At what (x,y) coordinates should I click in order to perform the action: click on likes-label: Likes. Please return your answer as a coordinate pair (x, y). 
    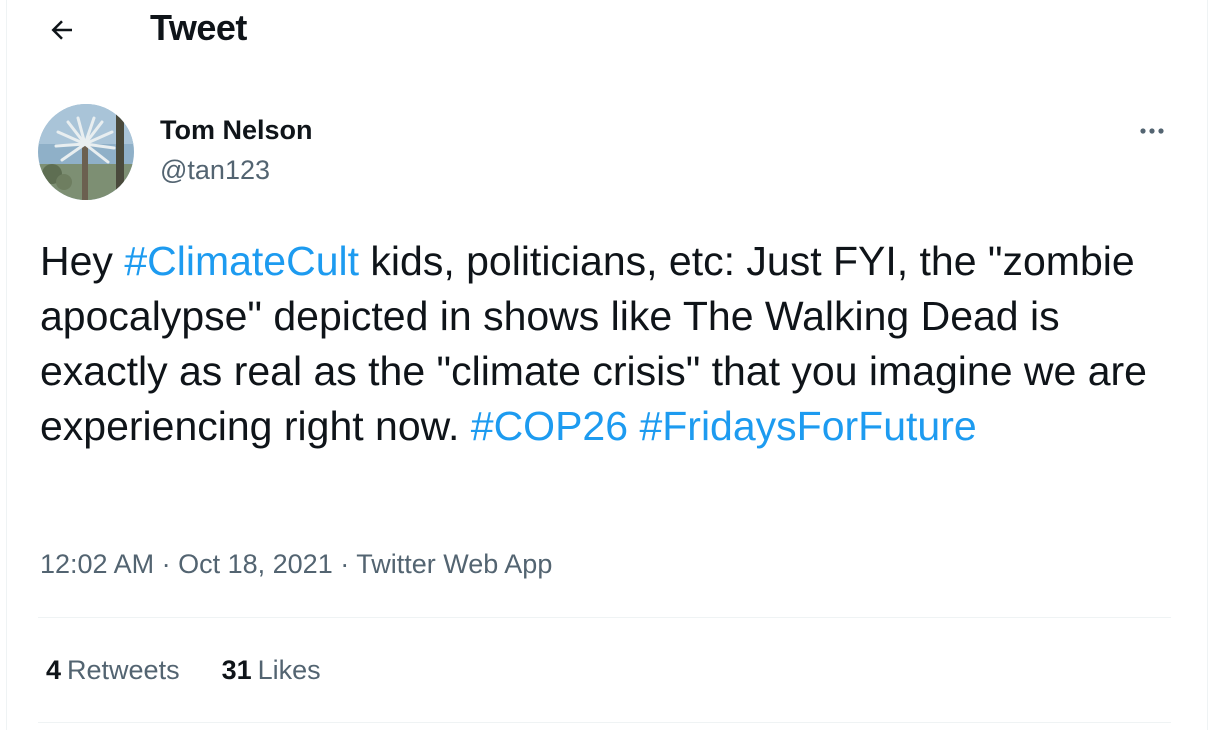
    Looking at the image, I should click on (289, 670).